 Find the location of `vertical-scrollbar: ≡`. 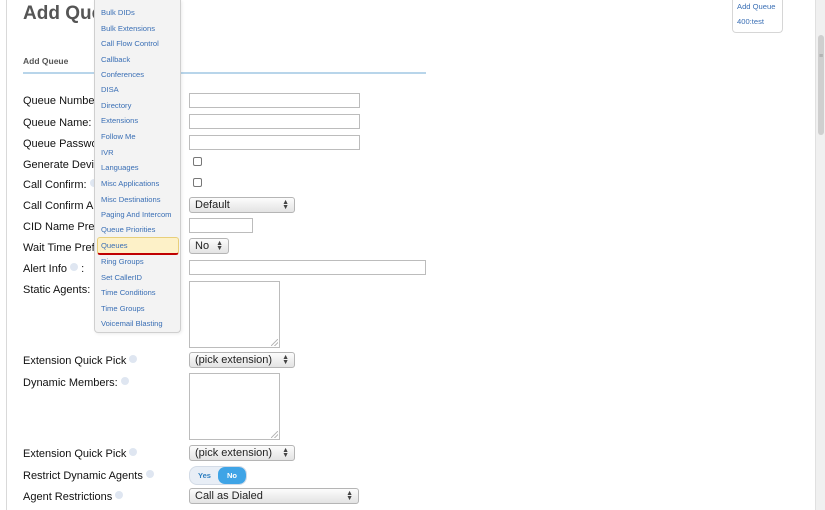

vertical-scrollbar: ≡ is located at coordinates (820, 255).